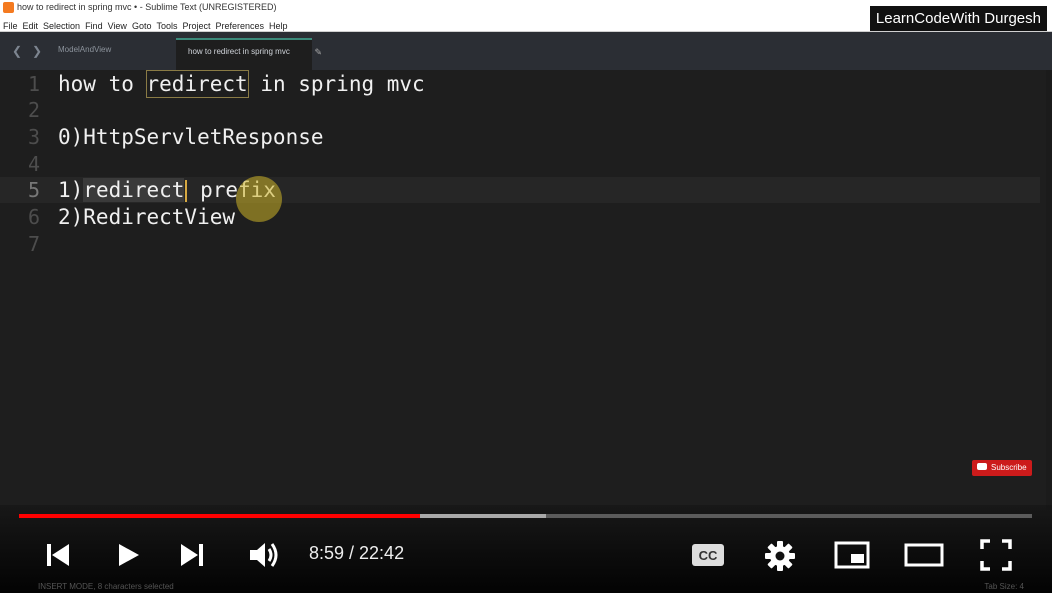 The width and height of the screenshot is (1052, 593). I want to click on line-number: 3, so click(33, 137).